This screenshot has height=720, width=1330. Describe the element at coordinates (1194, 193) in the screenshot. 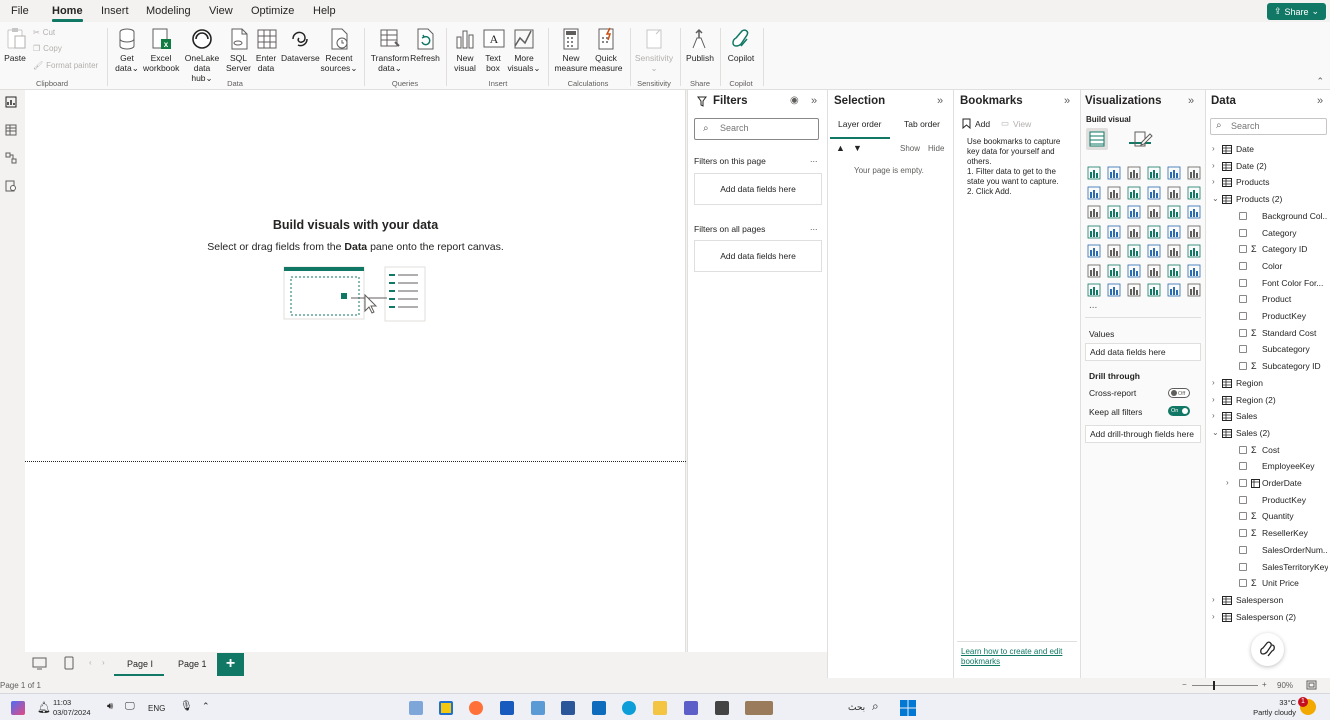

I see `waterfall-icon` at that location.